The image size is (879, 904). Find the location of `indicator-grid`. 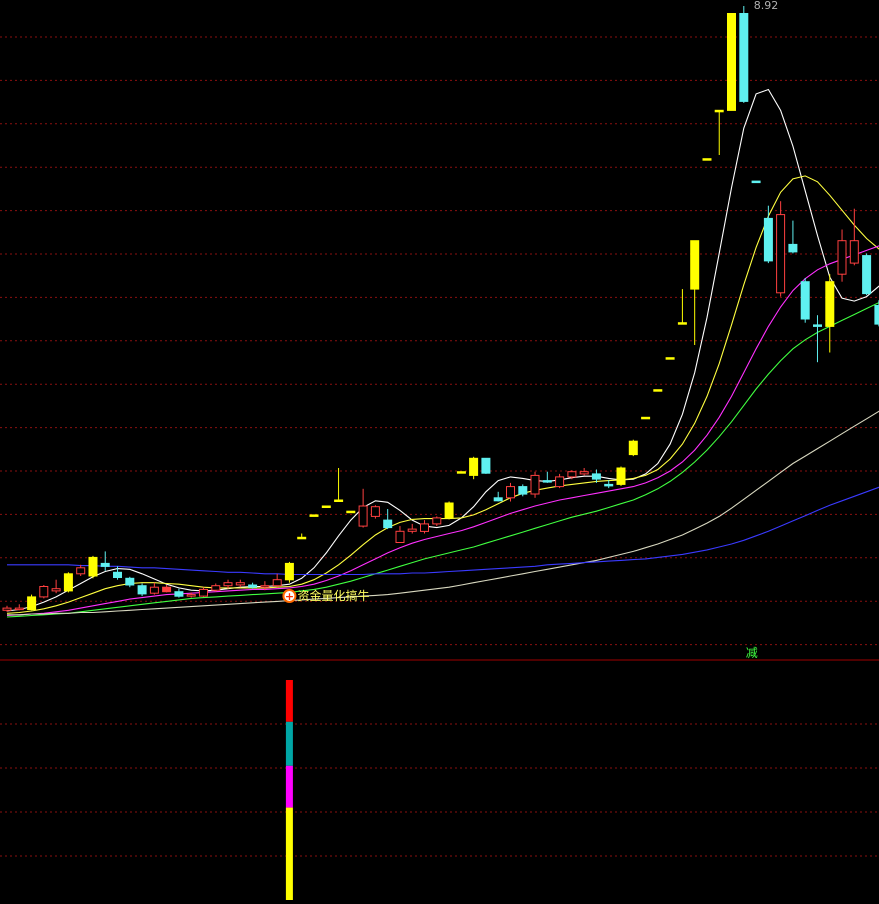

indicator-grid is located at coordinates (439, 790).